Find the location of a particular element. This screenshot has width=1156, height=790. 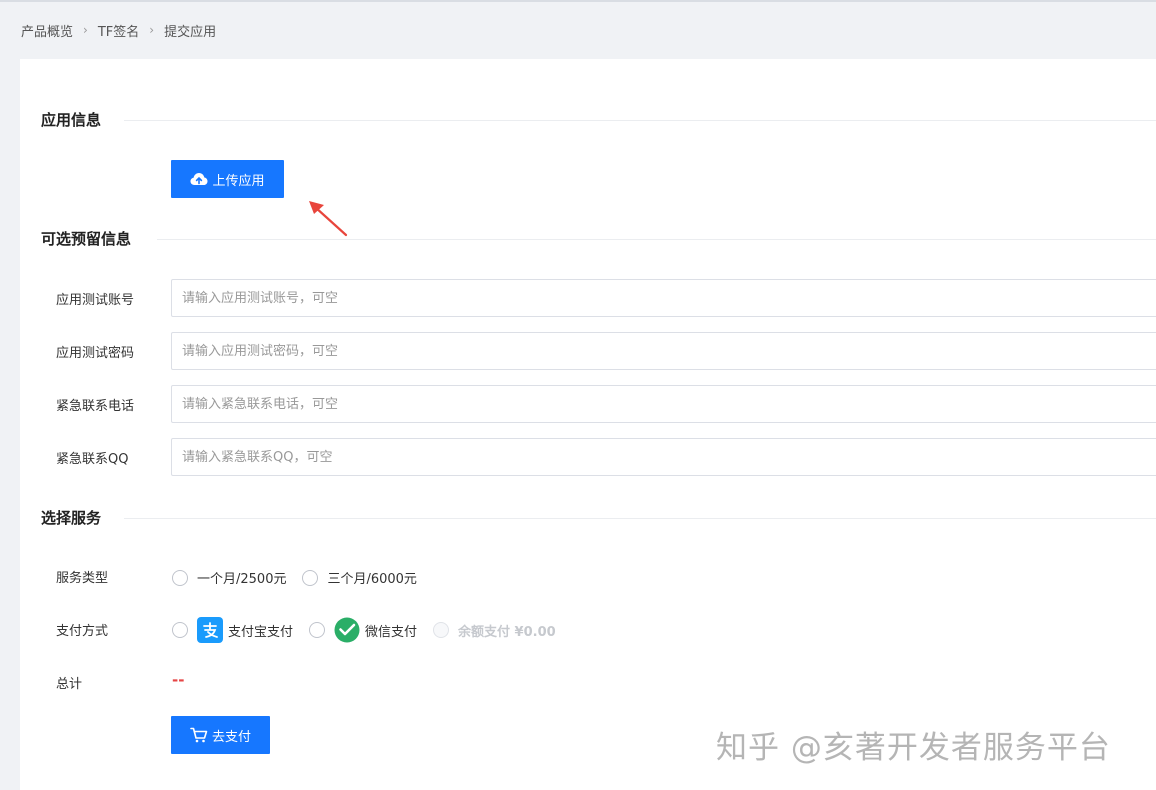

total-value: -- is located at coordinates (178, 680).